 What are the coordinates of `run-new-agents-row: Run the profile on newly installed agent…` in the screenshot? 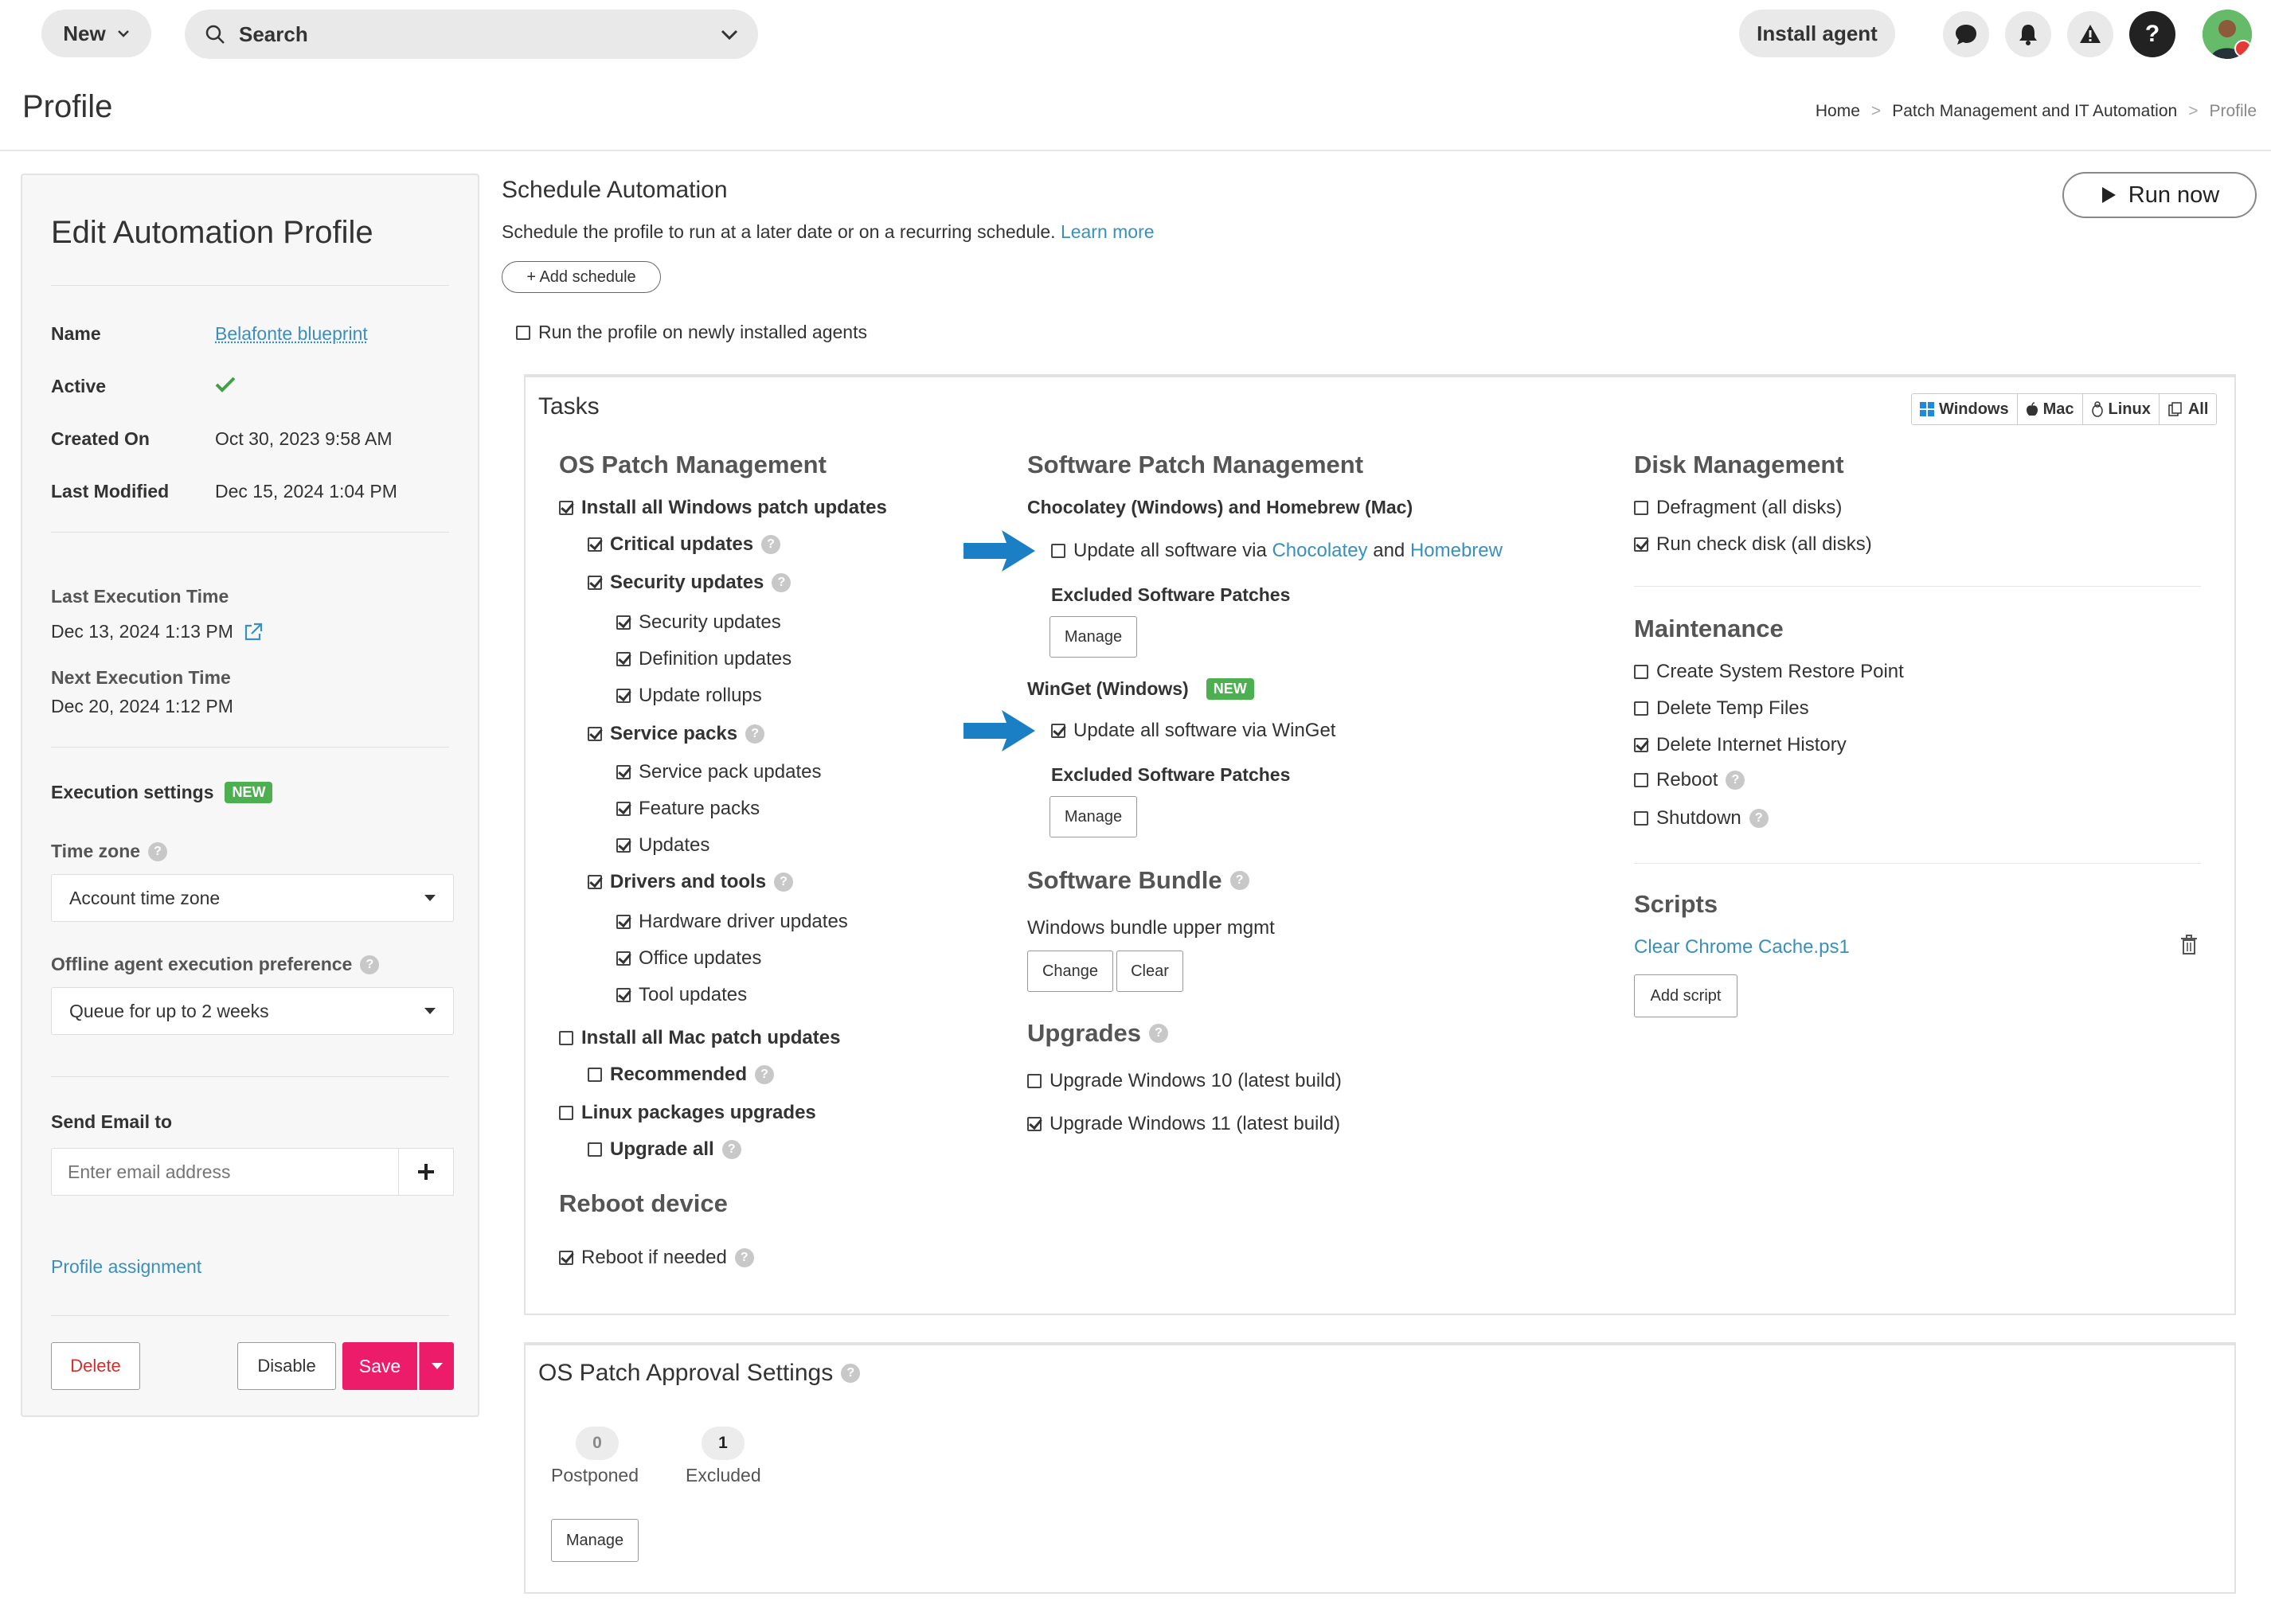 It's located at (691, 332).